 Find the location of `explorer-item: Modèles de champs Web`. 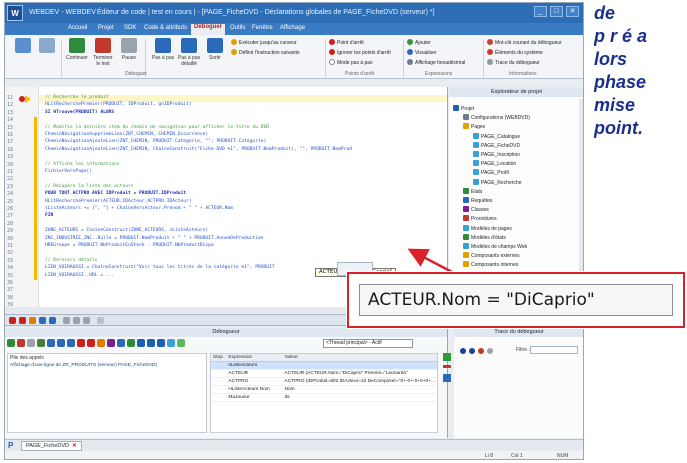

explorer-item: Modèles de champs Web is located at coordinates (495, 247).